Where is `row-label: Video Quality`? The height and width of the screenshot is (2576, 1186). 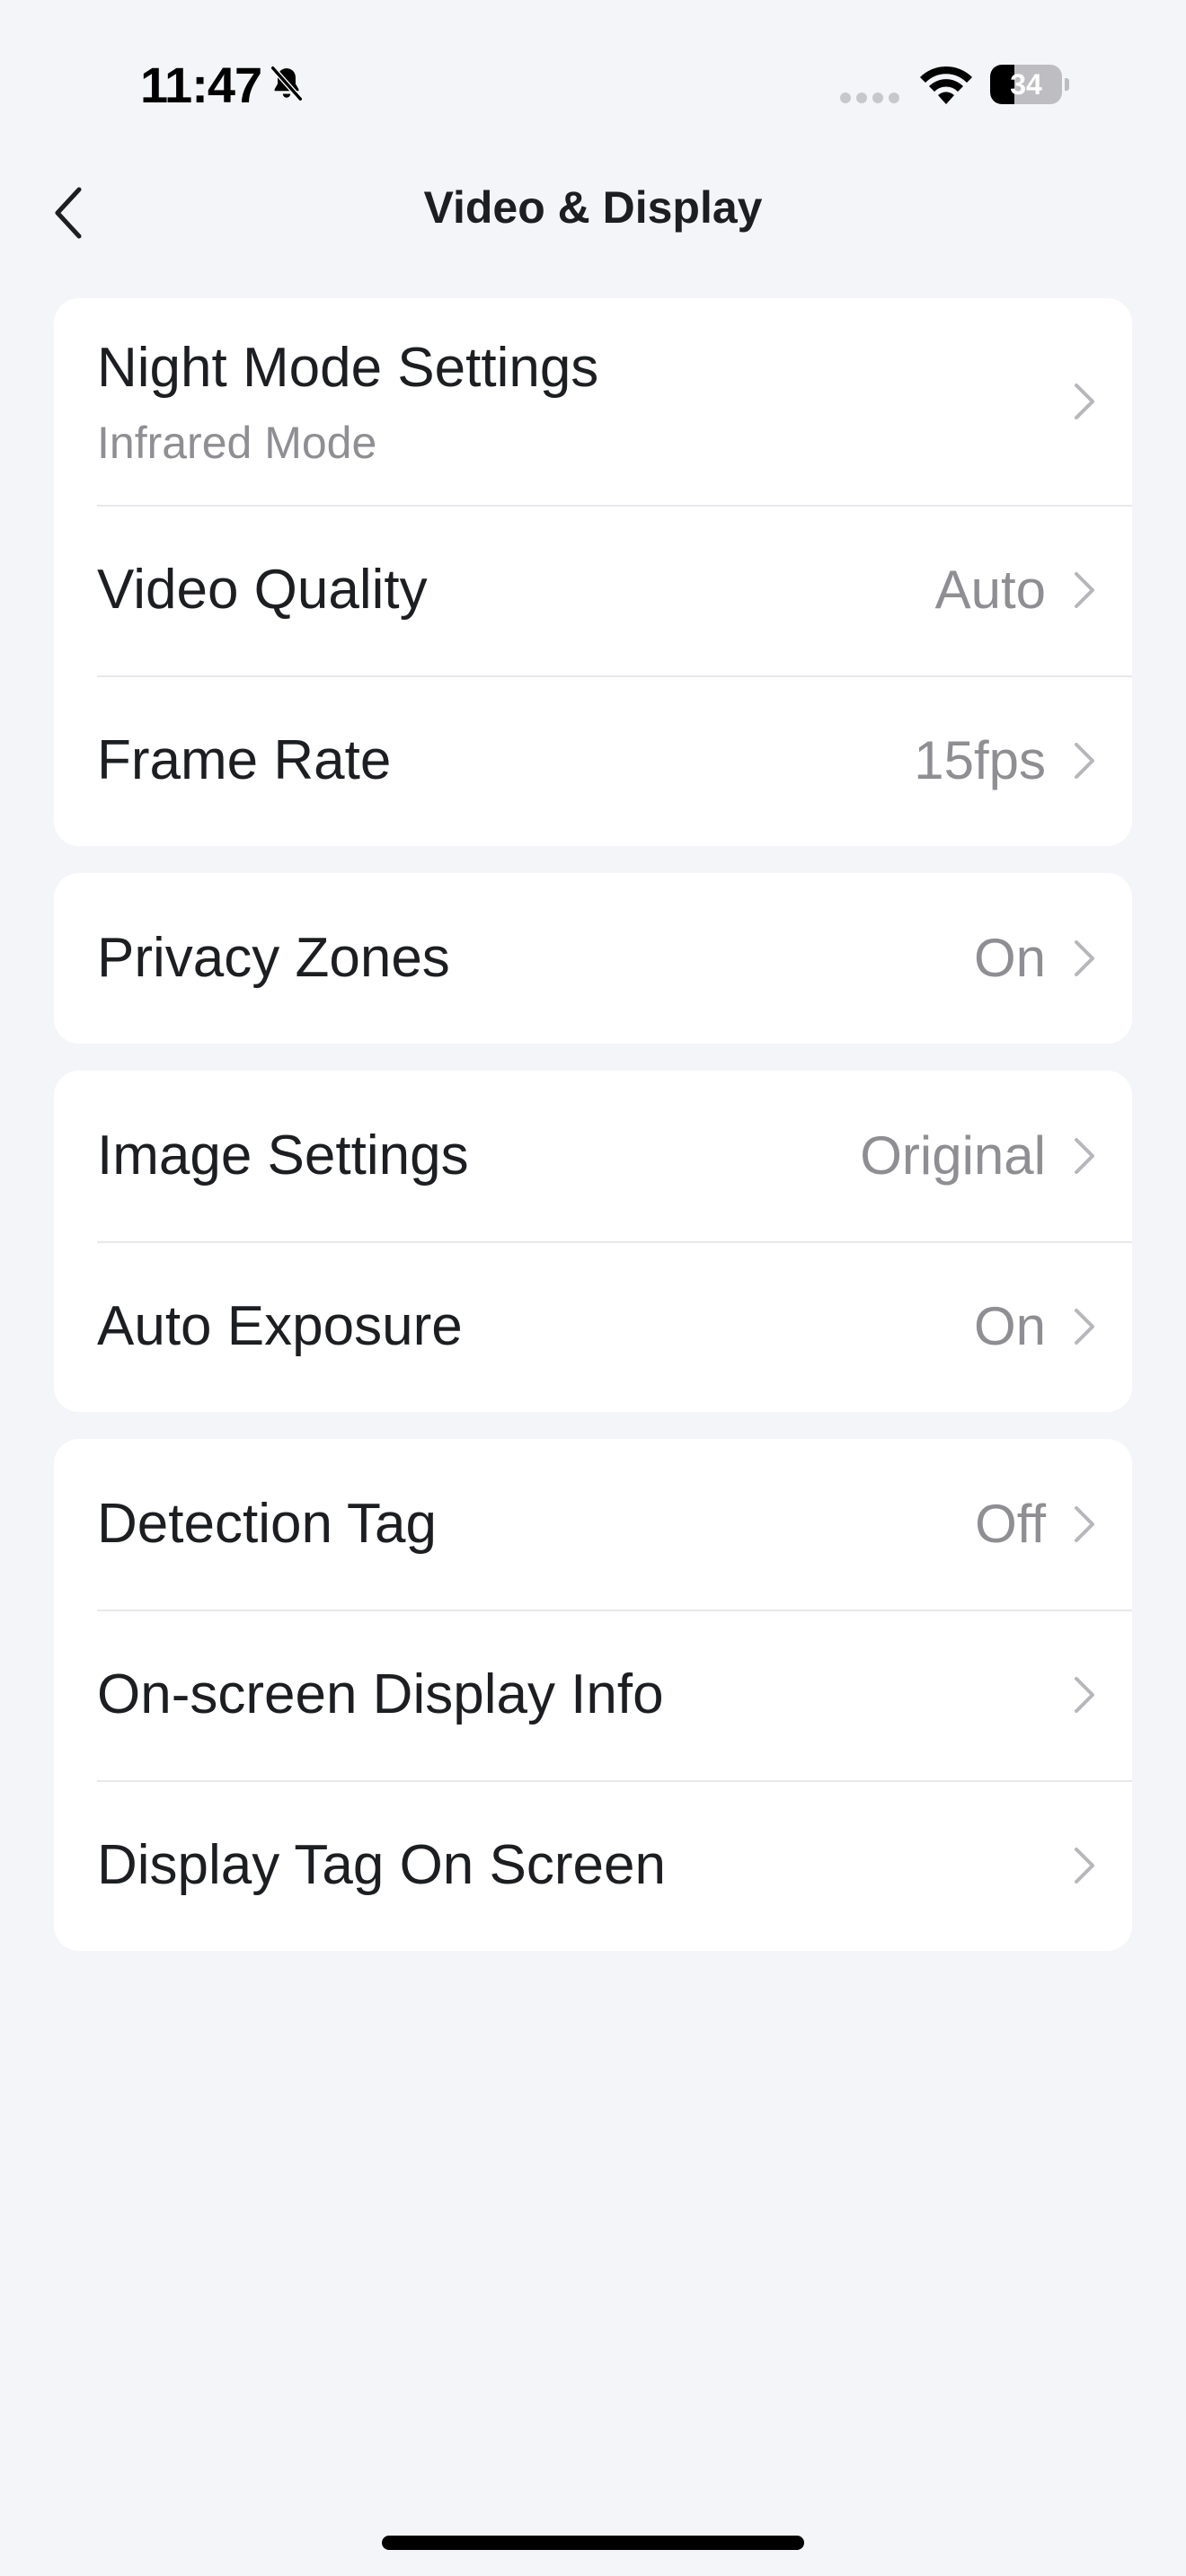
row-label: Video Quality is located at coordinates (262, 590).